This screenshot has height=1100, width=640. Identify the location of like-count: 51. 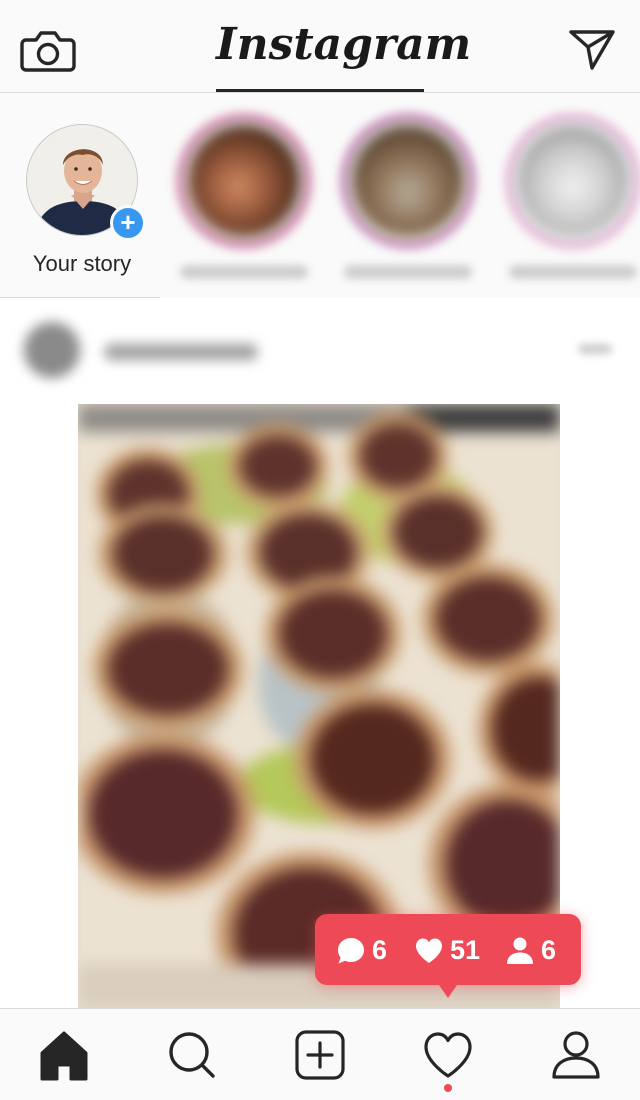
(459, 950).